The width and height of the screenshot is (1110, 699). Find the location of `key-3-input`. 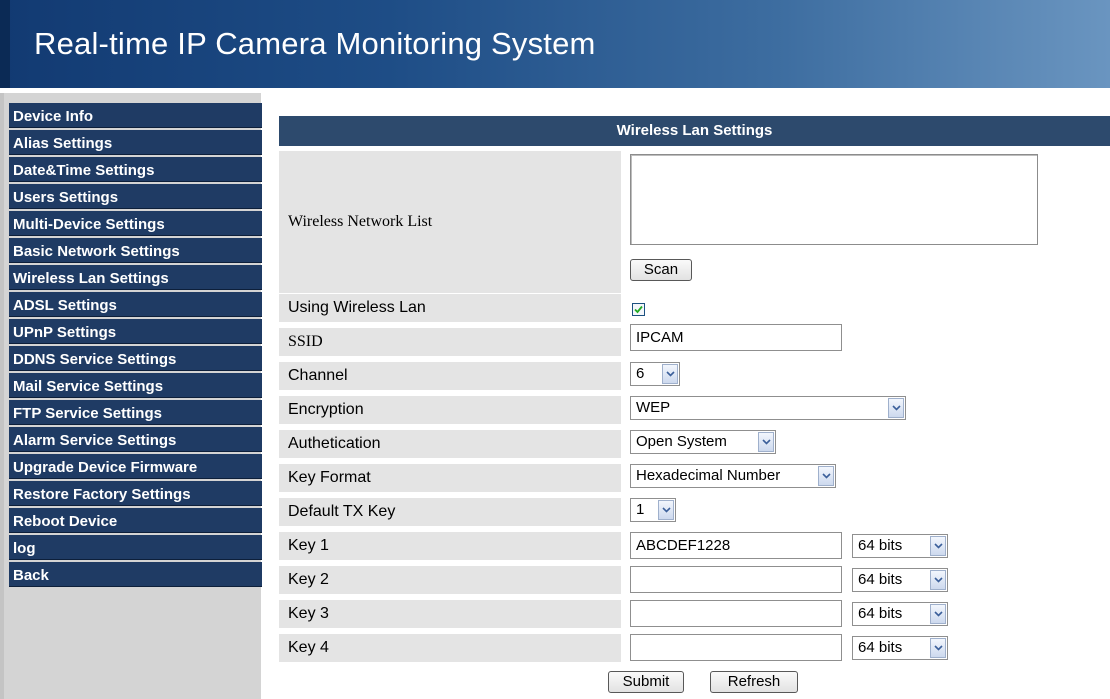

key-3-input is located at coordinates (736, 613).